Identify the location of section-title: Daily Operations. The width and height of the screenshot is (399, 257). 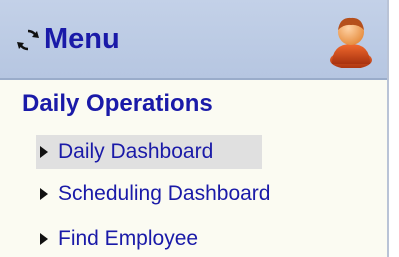
(117, 103).